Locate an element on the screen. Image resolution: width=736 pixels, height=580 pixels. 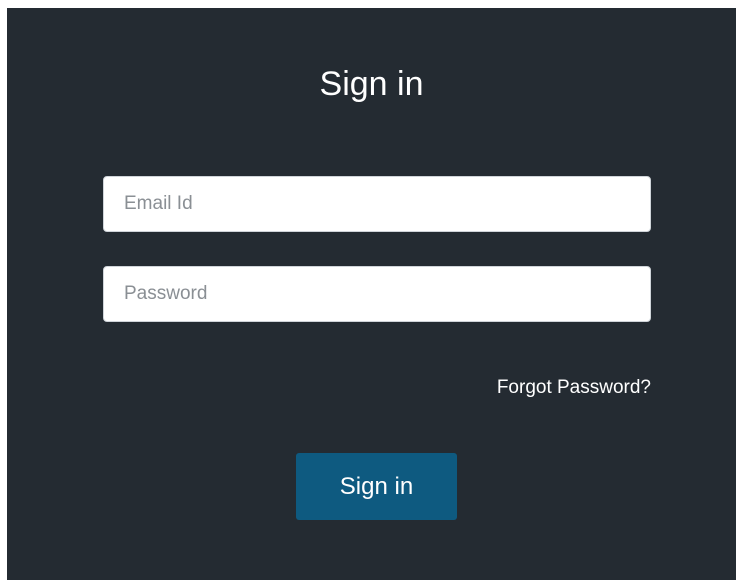
email-field is located at coordinates (377, 204).